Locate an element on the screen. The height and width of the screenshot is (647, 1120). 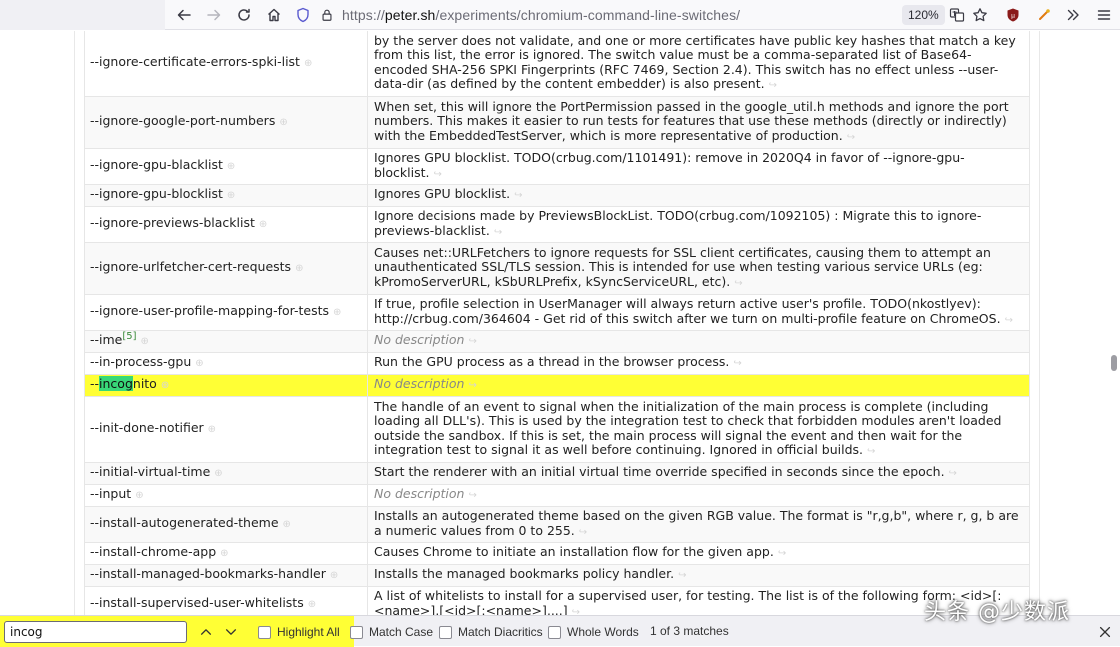
ublock-icon: μ is located at coordinates (1013, 15).